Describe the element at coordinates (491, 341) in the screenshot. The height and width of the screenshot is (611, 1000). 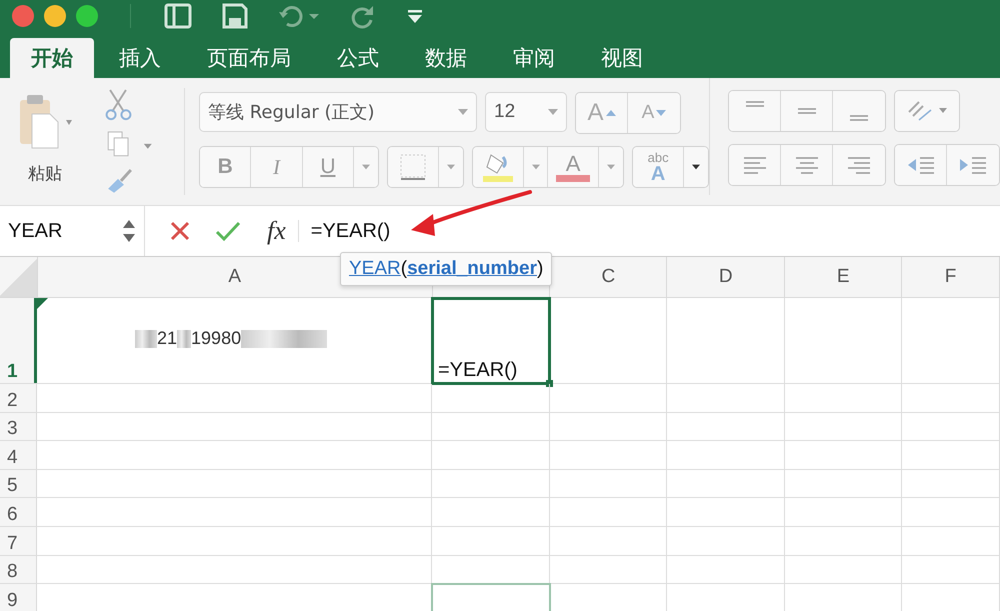
I see `active-cell: =YEAR()` at that location.